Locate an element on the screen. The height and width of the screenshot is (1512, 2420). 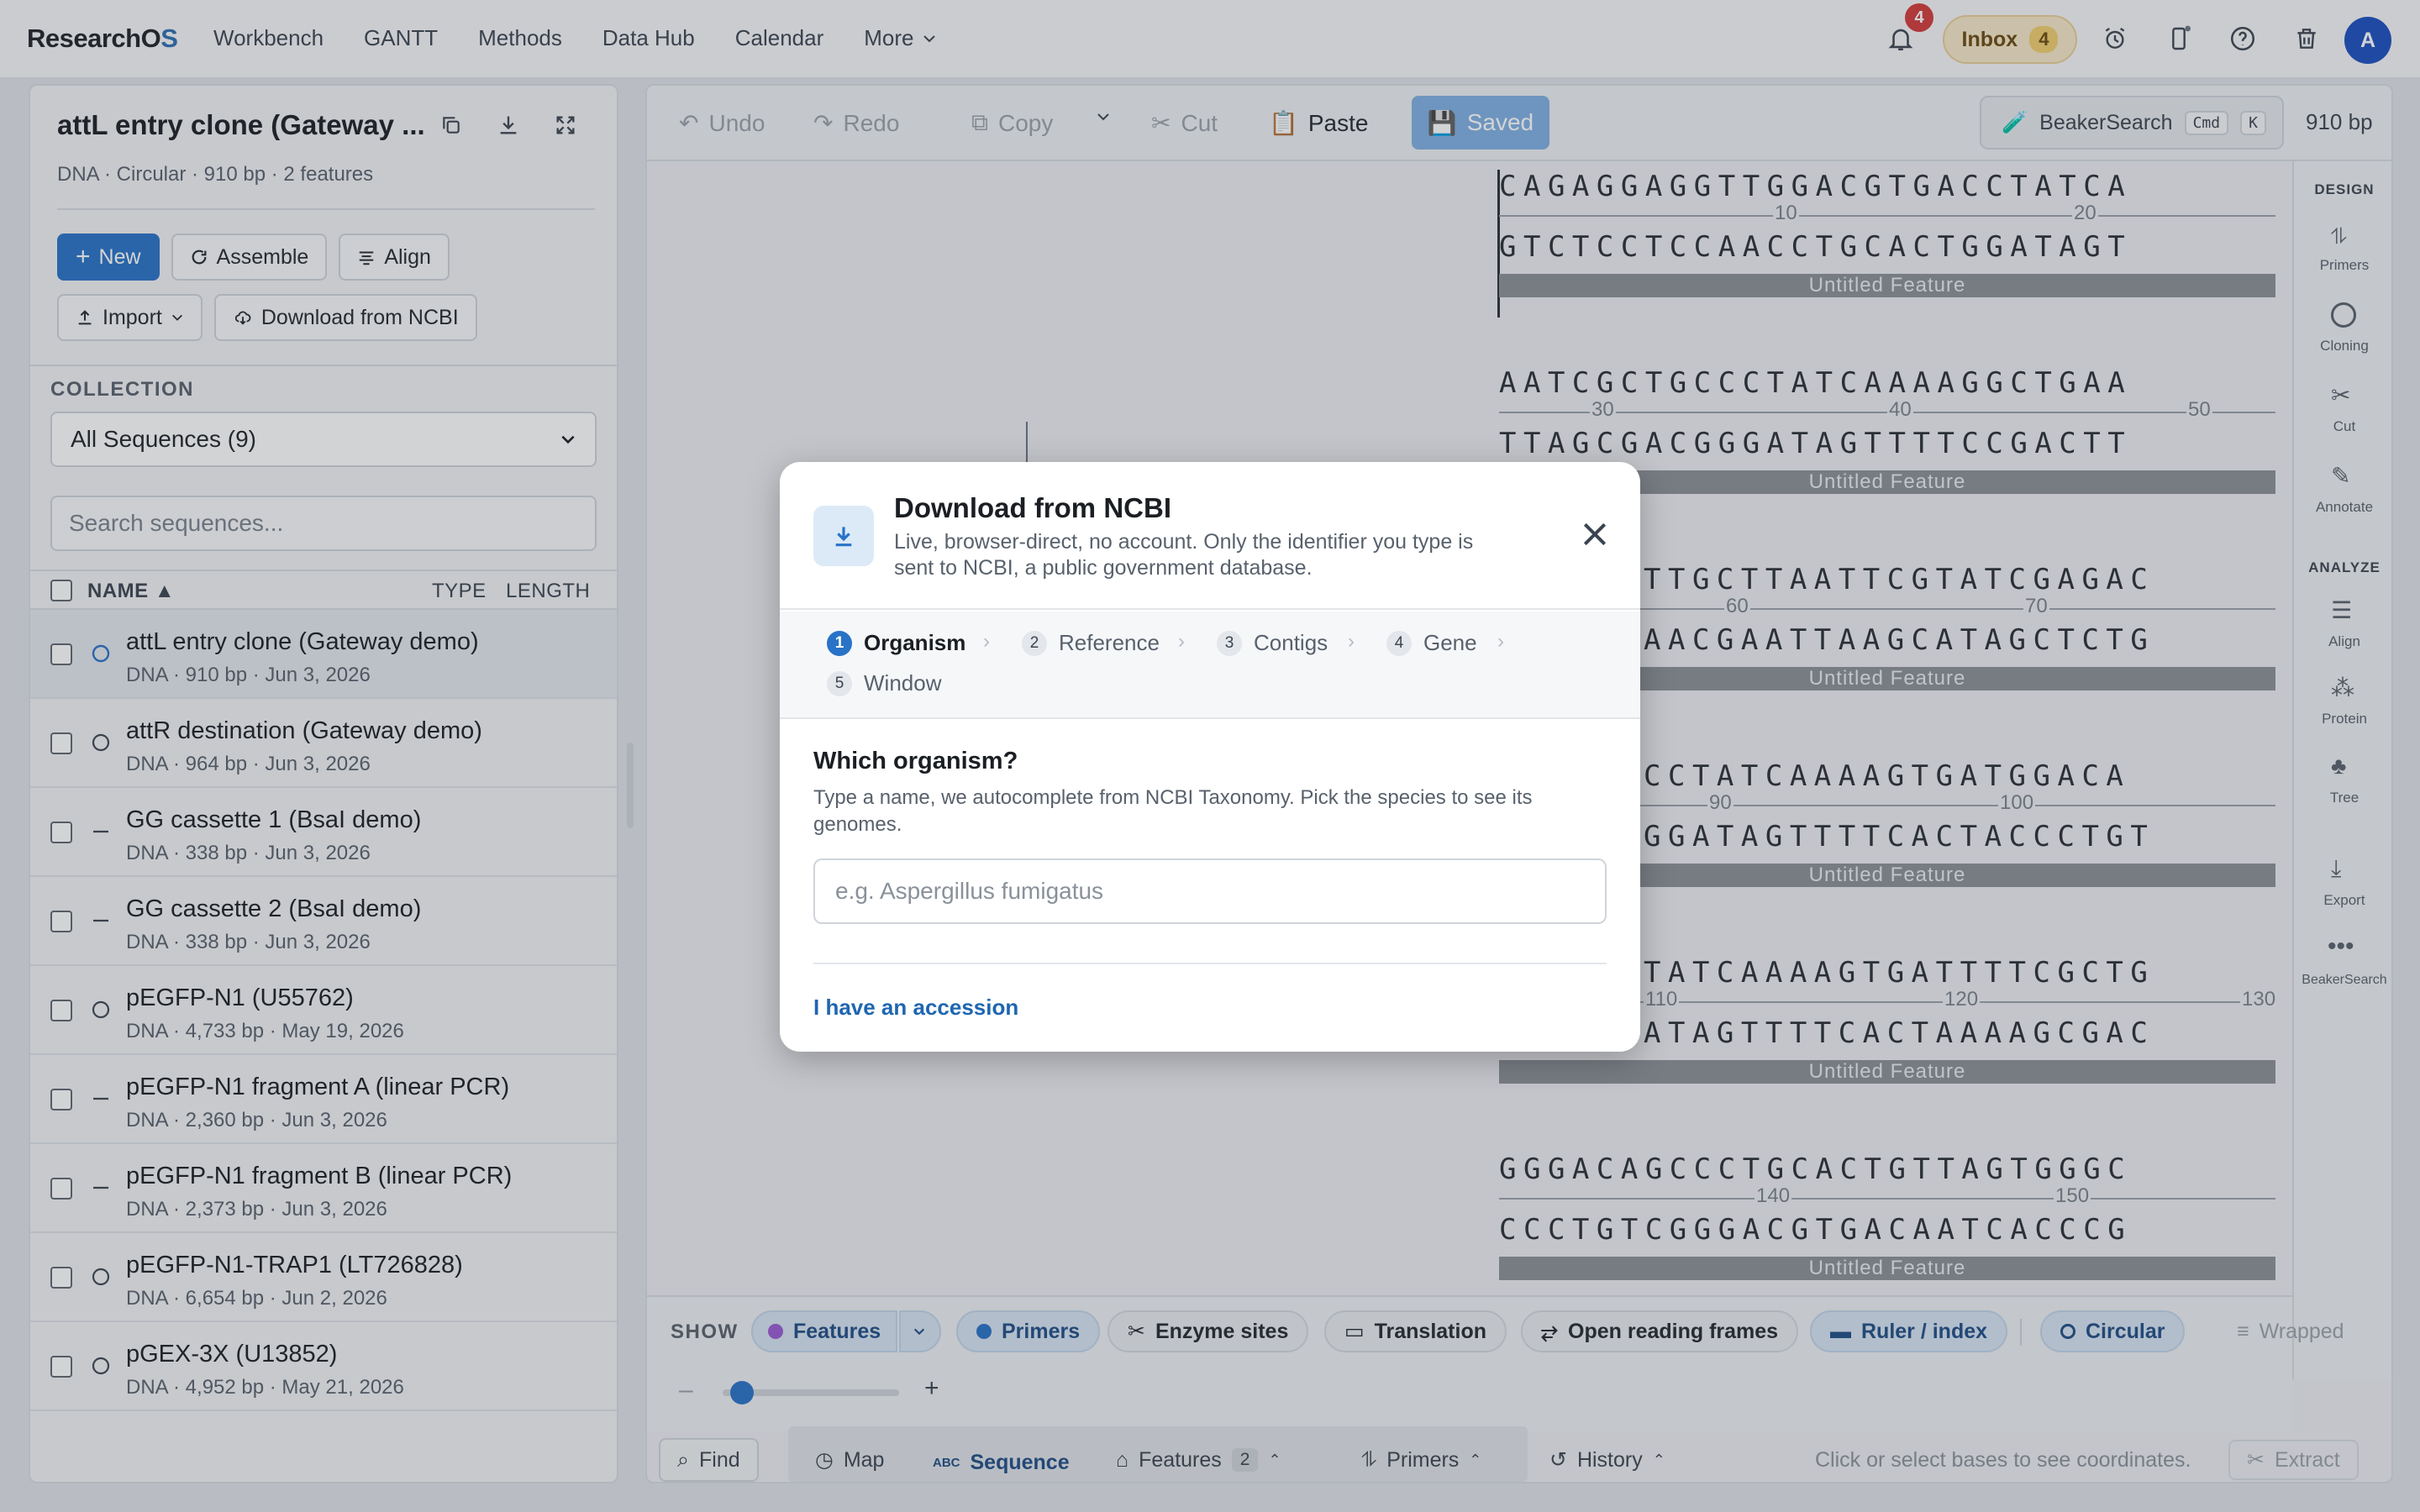
step-label: Contigs is located at coordinates (1291, 642).